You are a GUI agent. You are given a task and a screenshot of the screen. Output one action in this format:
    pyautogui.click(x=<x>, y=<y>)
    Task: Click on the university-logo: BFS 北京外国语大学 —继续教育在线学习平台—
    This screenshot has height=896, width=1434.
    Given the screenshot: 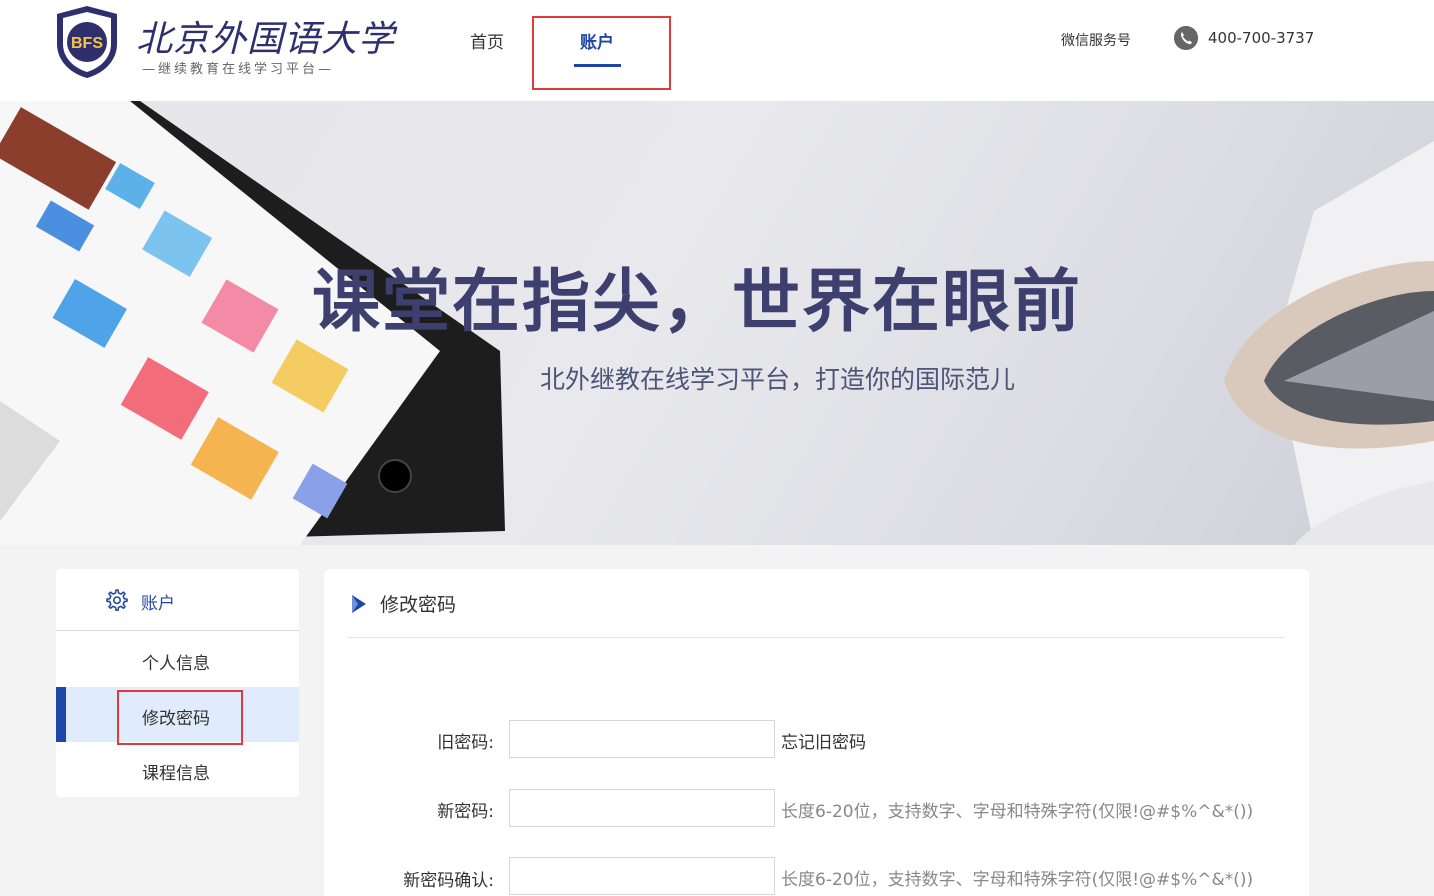 What is the action you would take?
    pyautogui.click(x=224, y=43)
    